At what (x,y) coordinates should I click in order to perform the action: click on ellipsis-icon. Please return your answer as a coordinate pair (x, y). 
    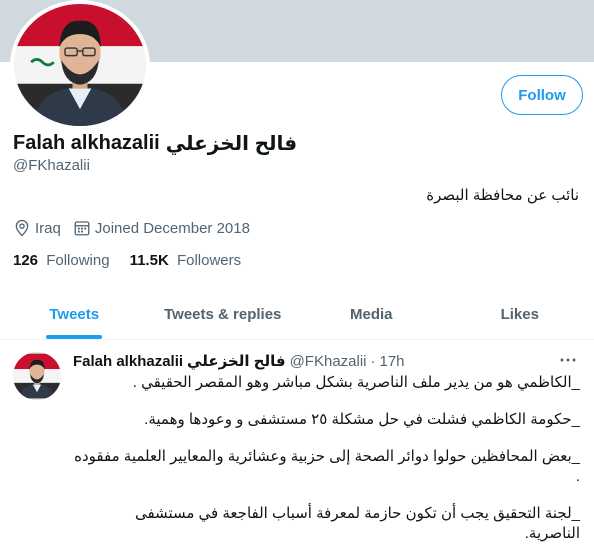
    Looking at the image, I should click on (568, 360).